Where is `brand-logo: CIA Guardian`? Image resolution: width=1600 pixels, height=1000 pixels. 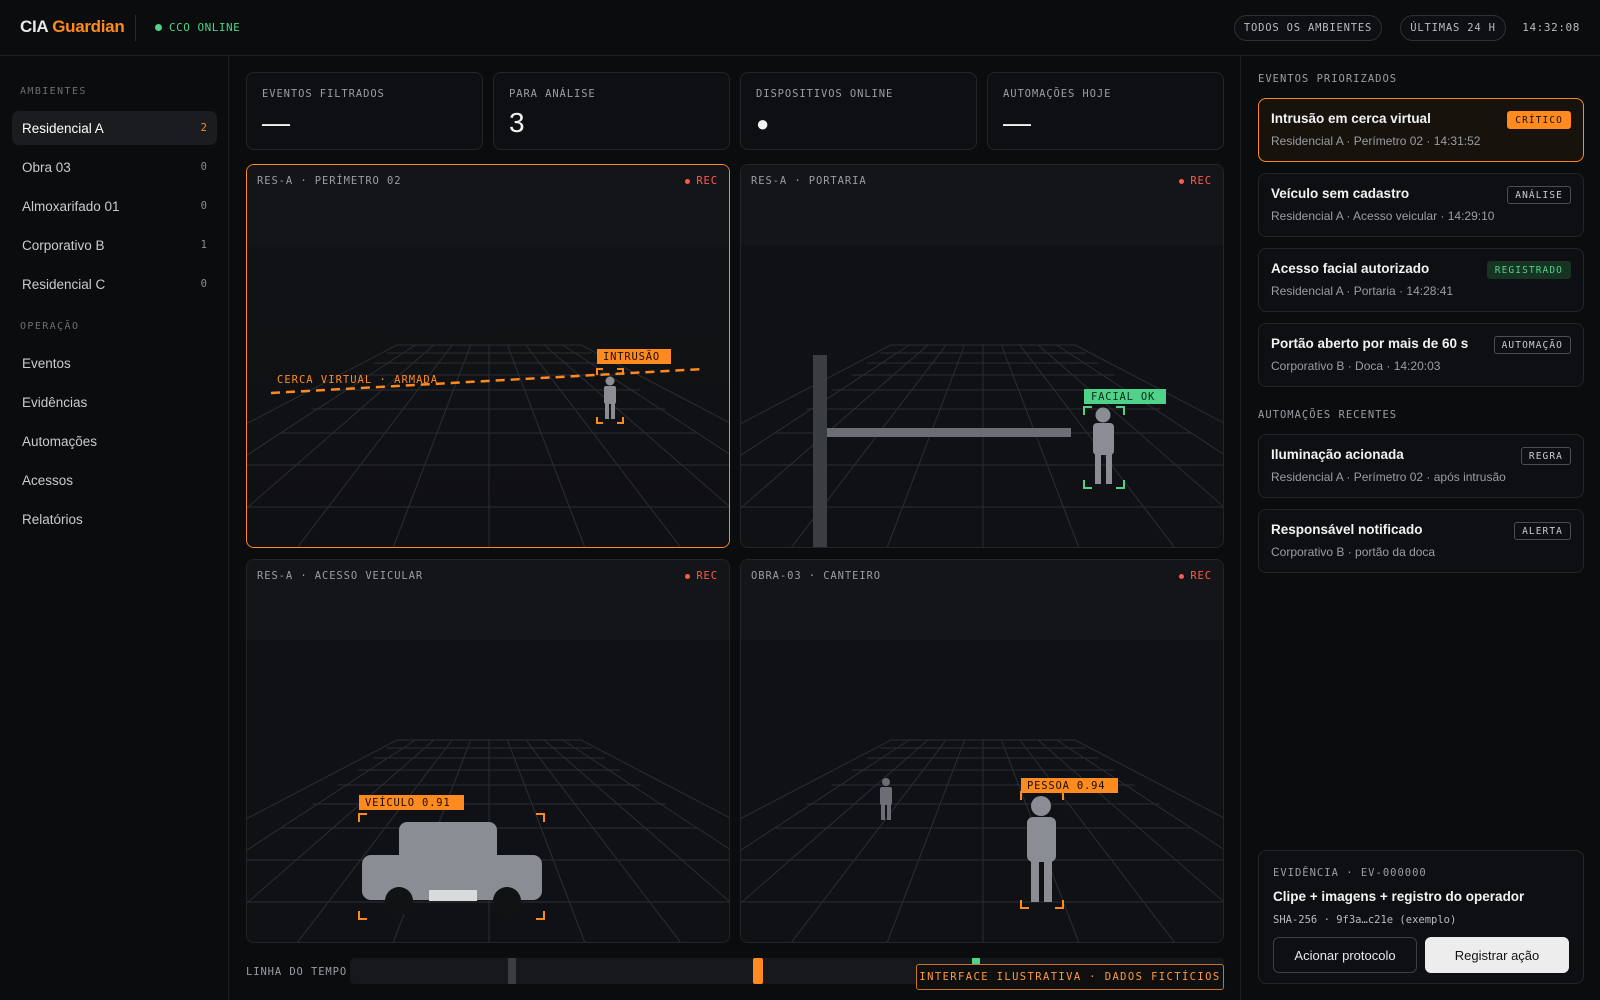
brand-logo: CIA Guardian is located at coordinates (72, 27).